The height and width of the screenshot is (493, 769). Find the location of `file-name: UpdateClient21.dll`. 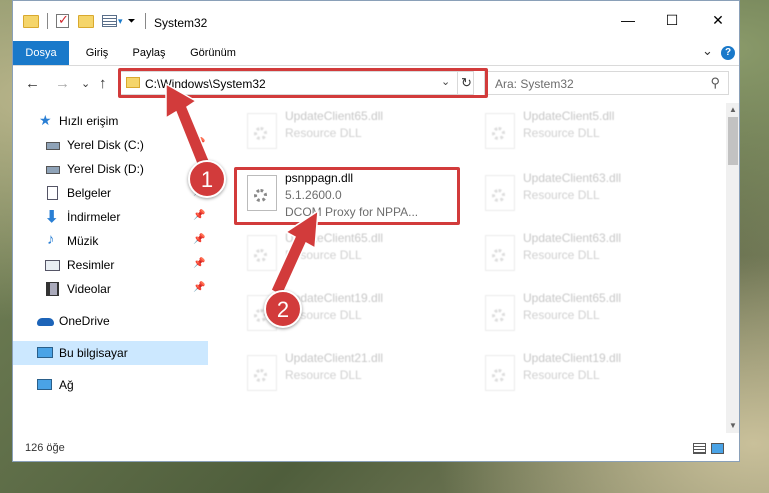

file-name: UpdateClient21.dll is located at coordinates (334, 358).